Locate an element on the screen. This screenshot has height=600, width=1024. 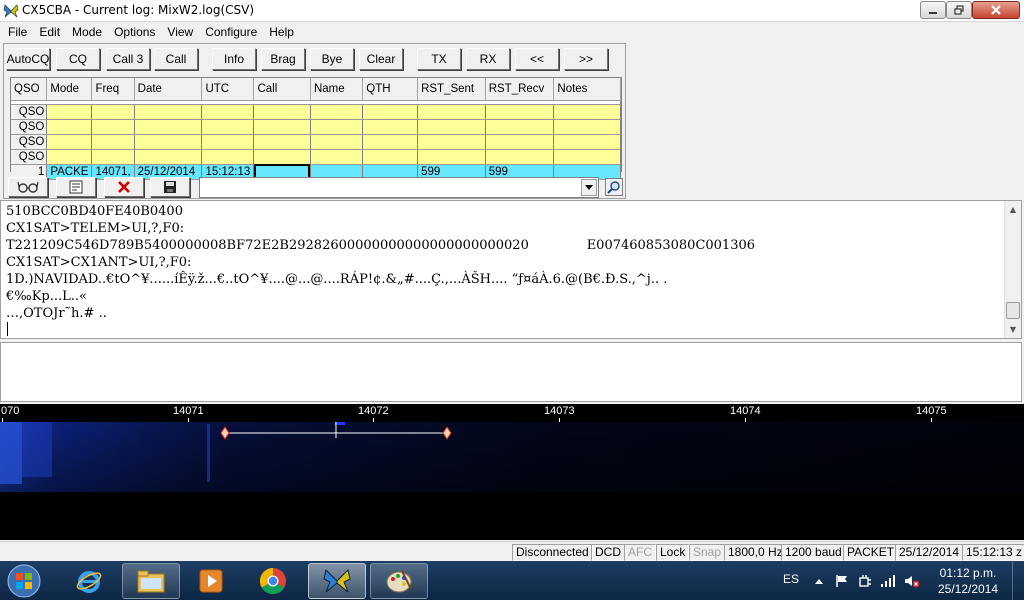
delete-button is located at coordinates (124, 187).